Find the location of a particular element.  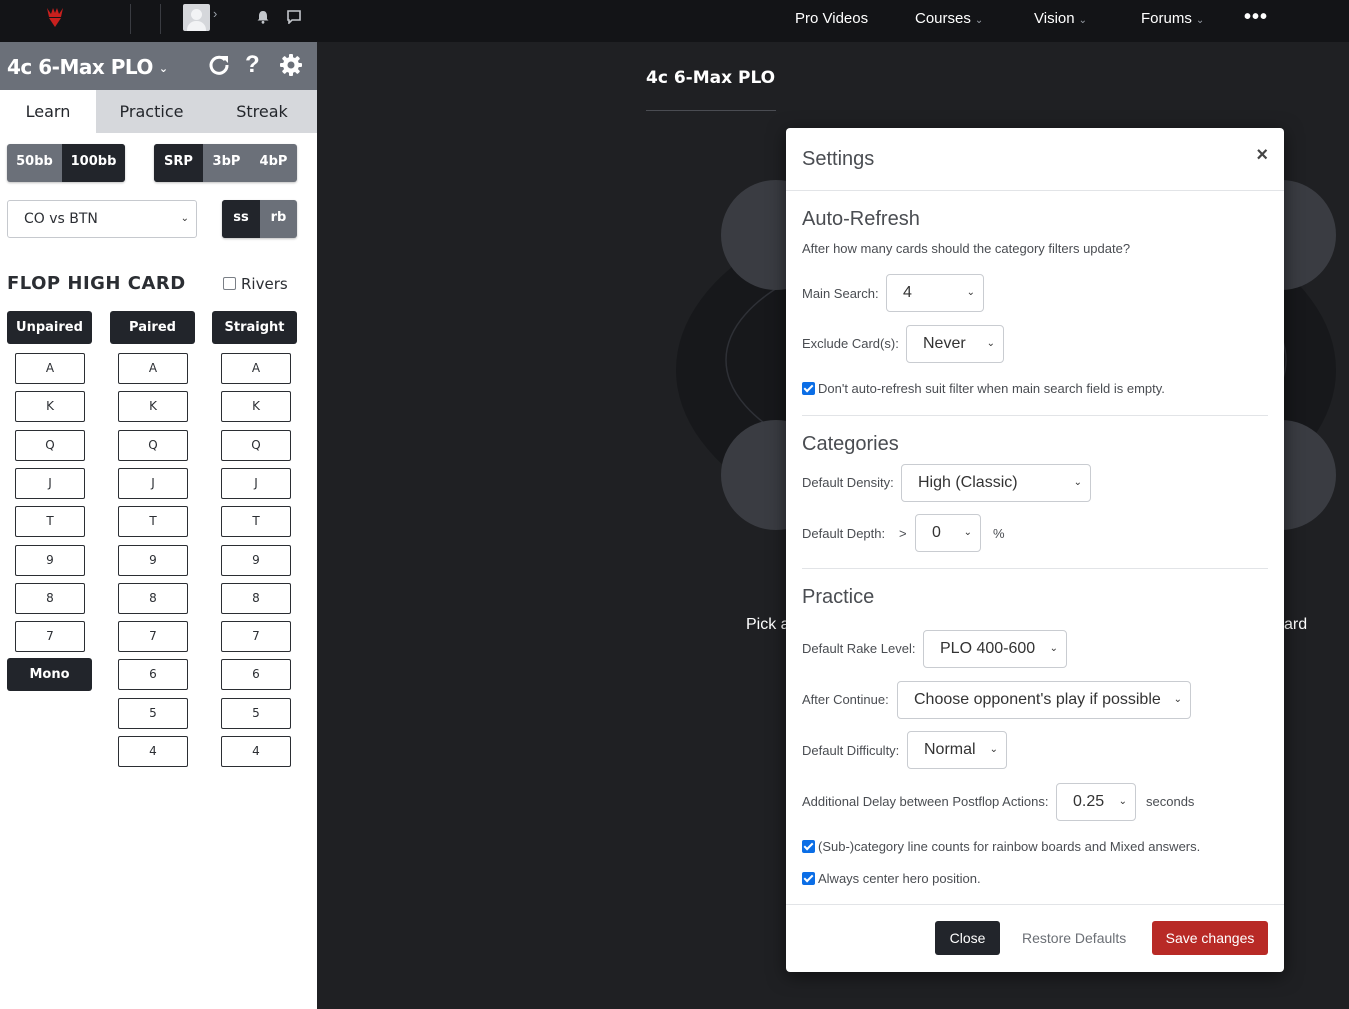

nav-forums: Forums ⌄ is located at coordinates (1172, 18).